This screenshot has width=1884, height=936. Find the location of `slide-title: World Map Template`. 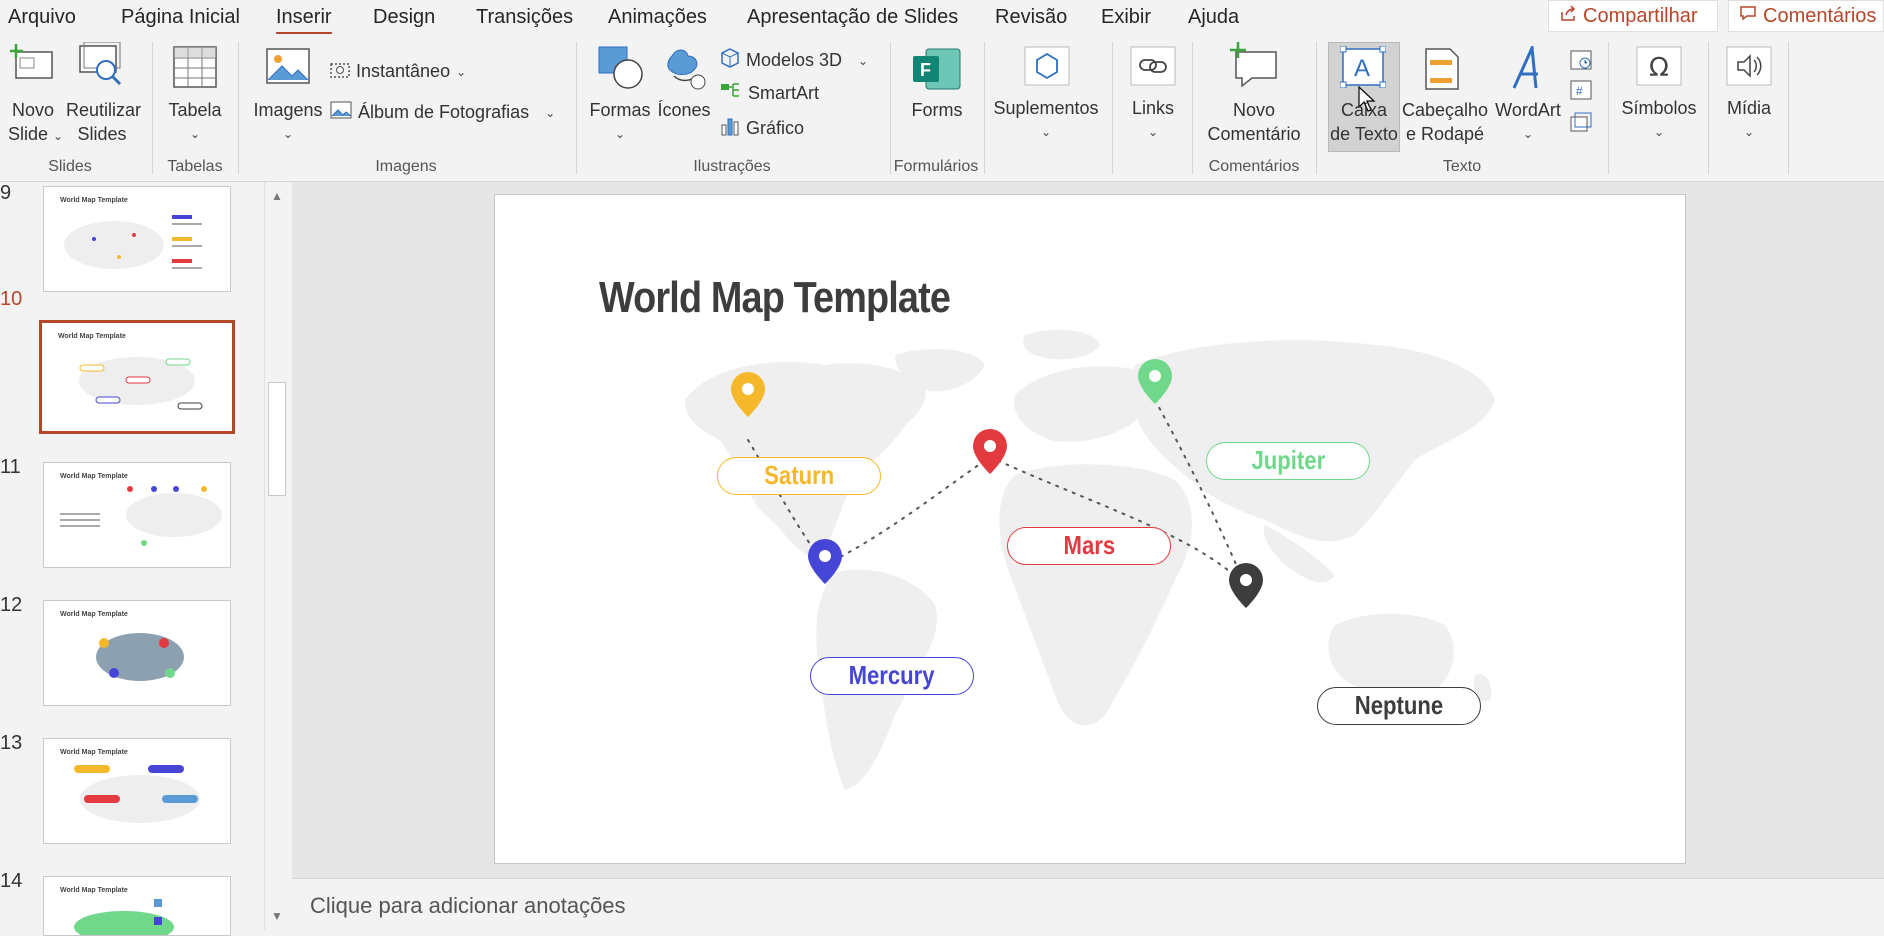

slide-title: World Map Template is located at coordinates (775, 298).